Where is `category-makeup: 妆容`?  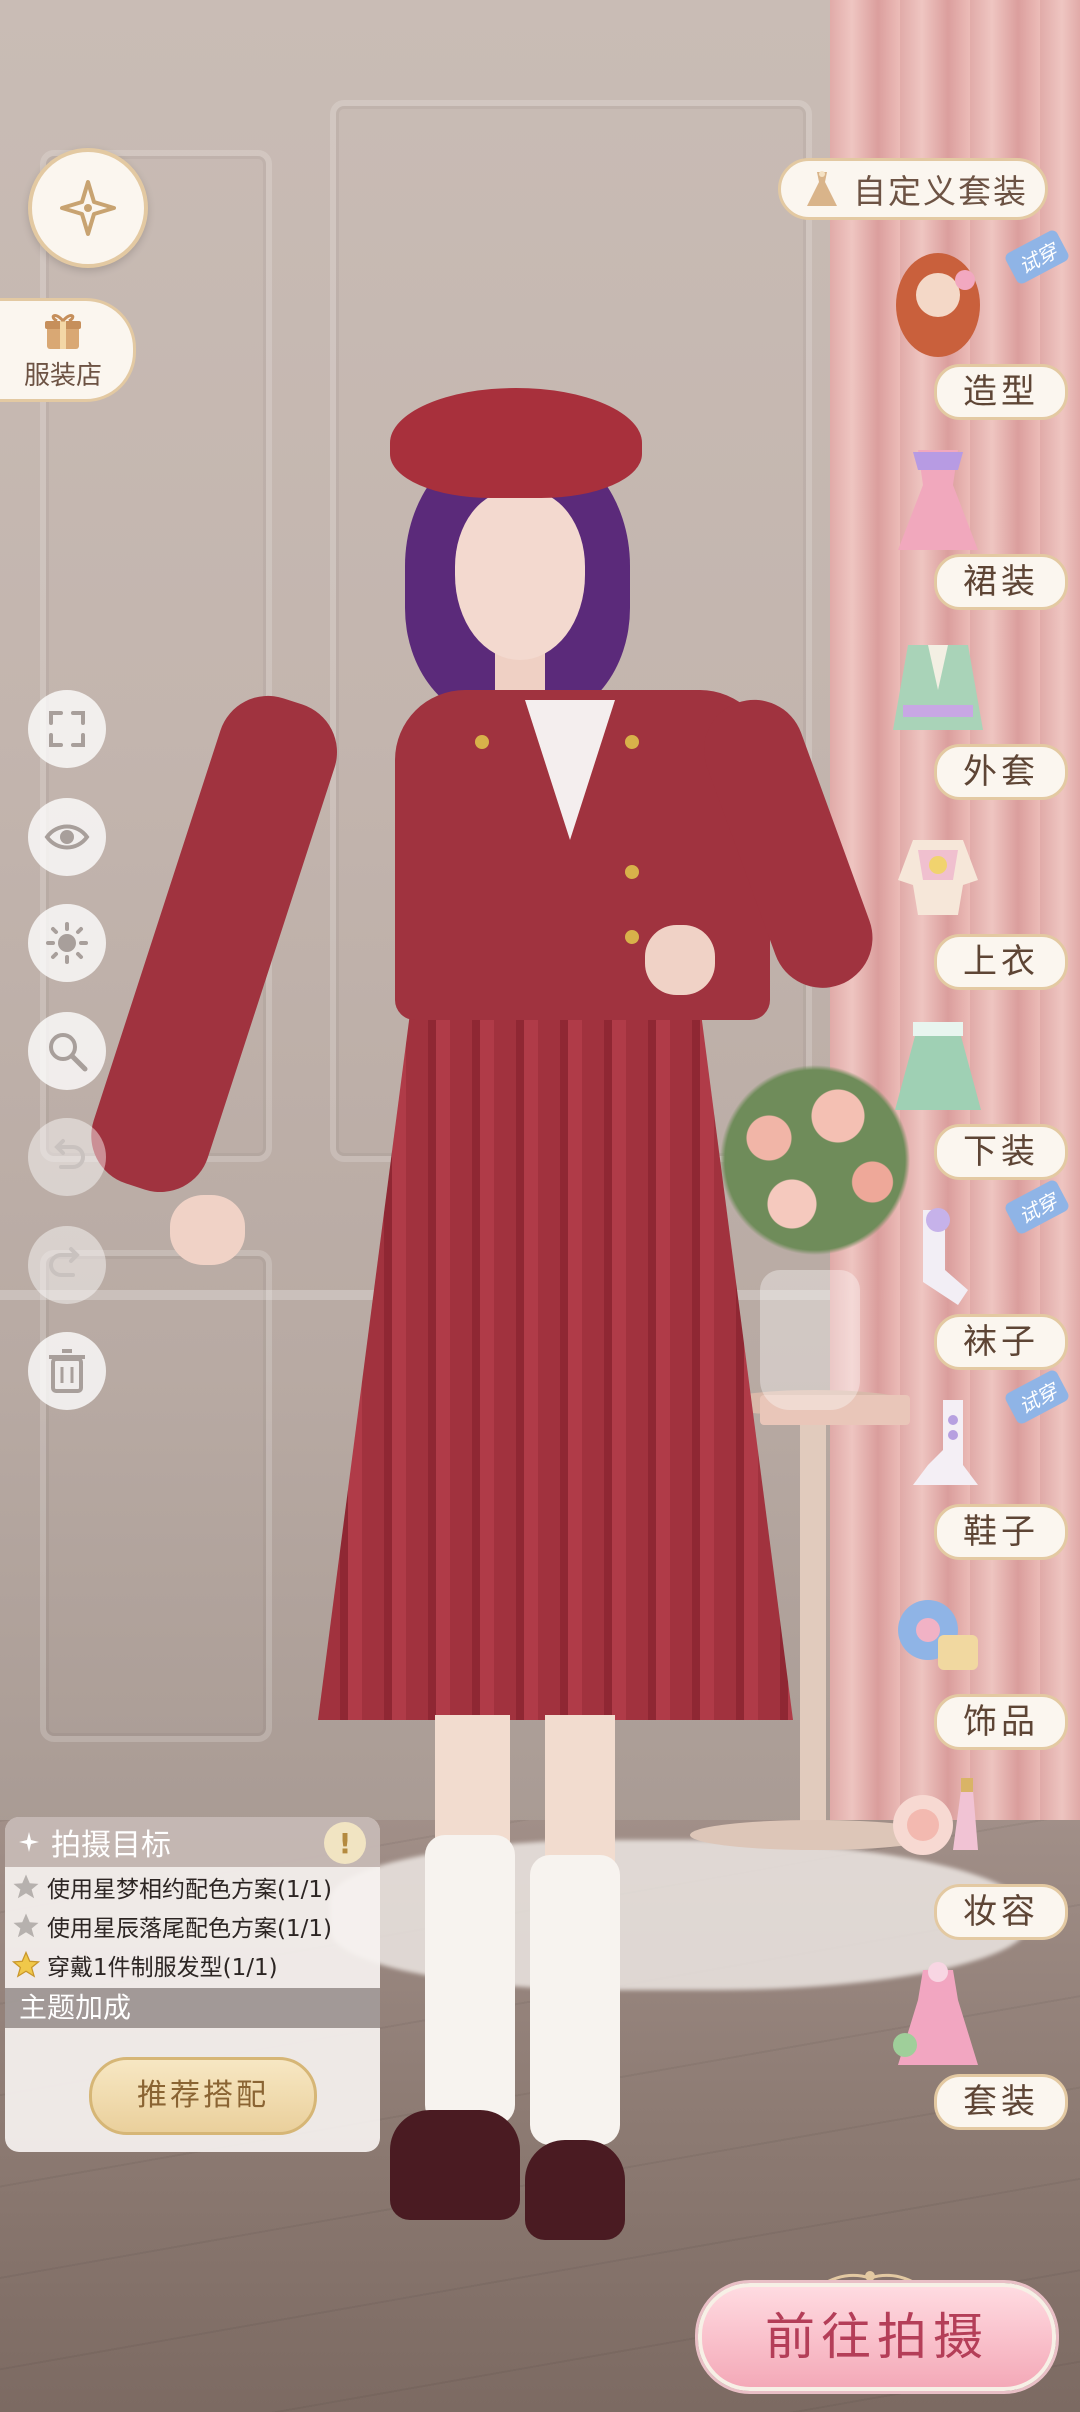 category-makeup: 妆容 is located at coordinates (963, 1855).